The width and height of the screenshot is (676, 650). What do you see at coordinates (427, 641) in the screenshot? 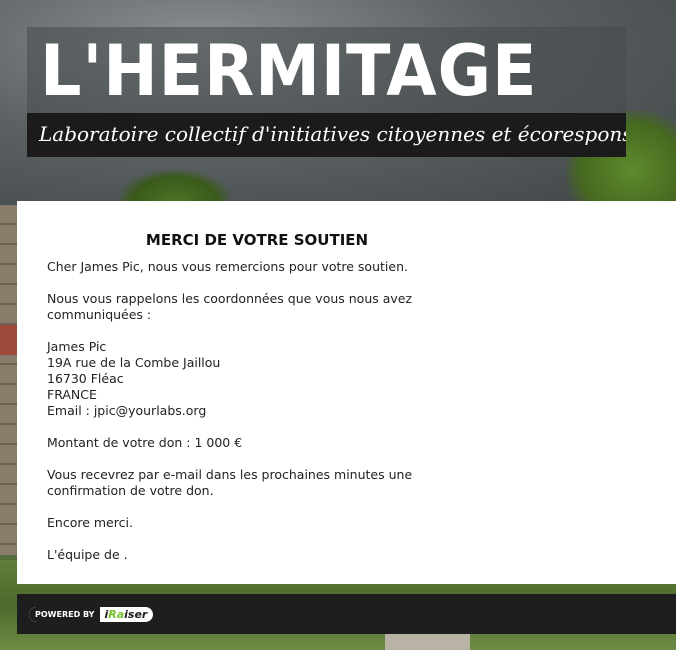
I see `background-stone` at bounding box center [427, 641].